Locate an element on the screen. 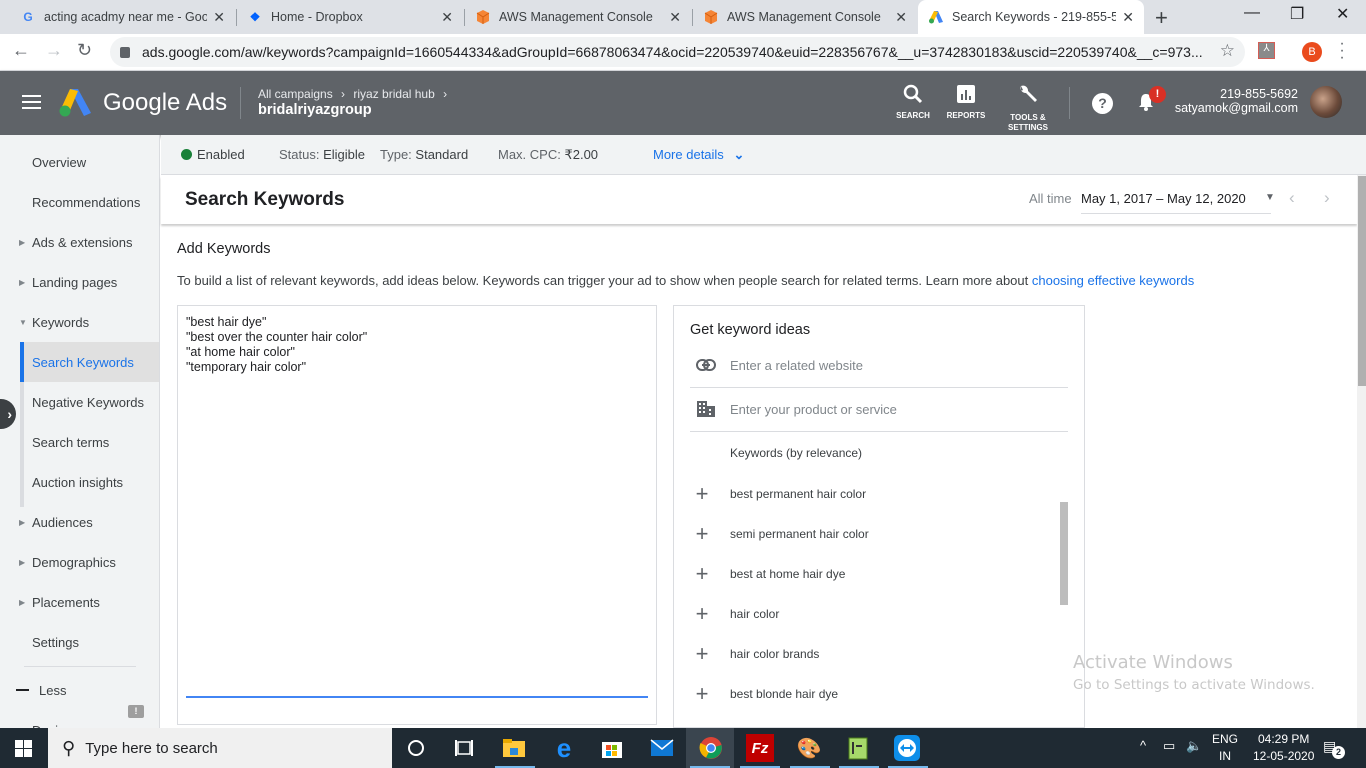 The height and width of the screenshot is (768, 1366). enabled-status: Enabled is located at coordinates (213, 154).